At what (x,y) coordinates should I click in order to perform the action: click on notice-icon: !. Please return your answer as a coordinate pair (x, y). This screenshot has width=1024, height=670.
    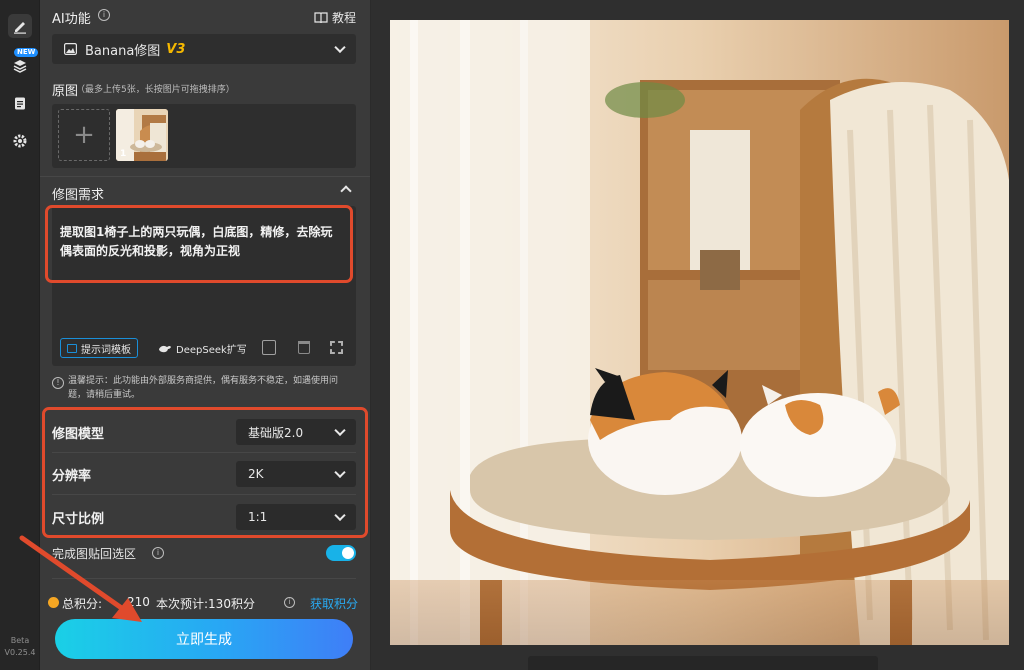
    Looking at the image, I should click on (58, 383).